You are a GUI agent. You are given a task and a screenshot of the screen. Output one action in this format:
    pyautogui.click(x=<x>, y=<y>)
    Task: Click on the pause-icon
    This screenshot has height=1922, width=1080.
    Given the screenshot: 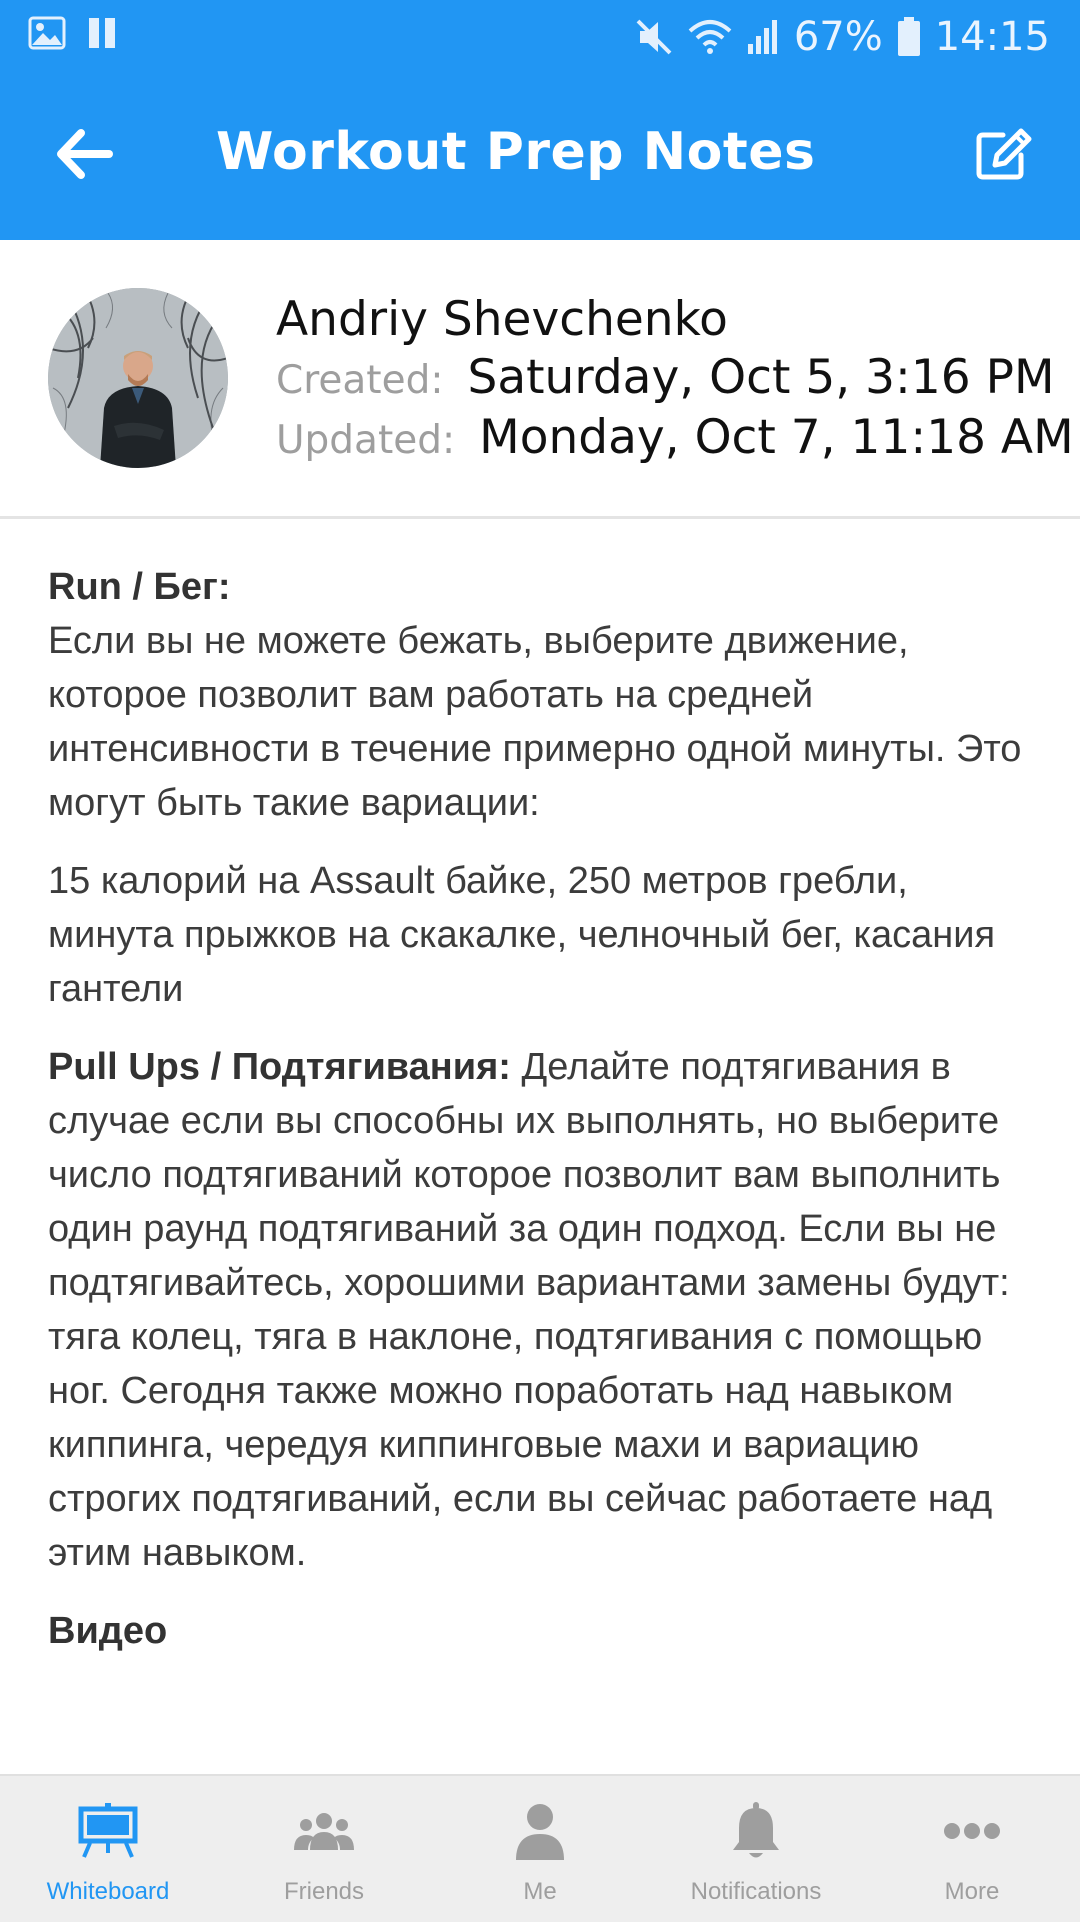 What is the action you would take?
    pyautogui.click(x=103, y=33)
    